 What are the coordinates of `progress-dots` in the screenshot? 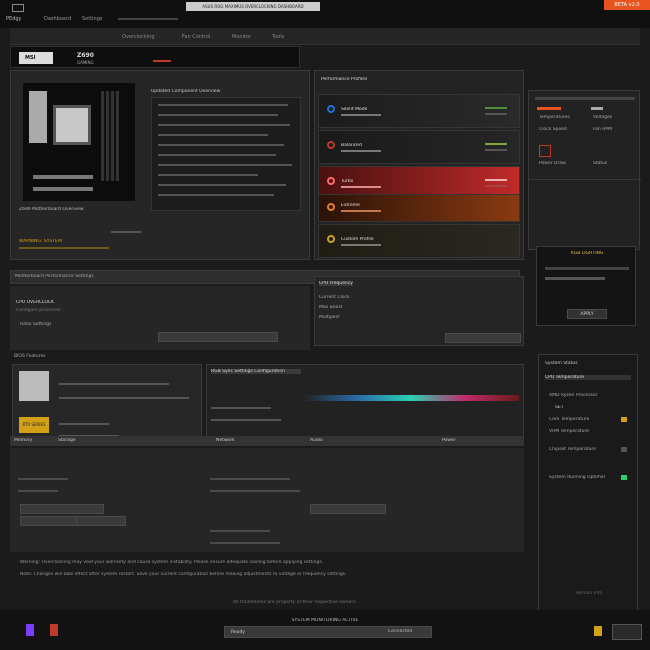 It's located at (126, 232).